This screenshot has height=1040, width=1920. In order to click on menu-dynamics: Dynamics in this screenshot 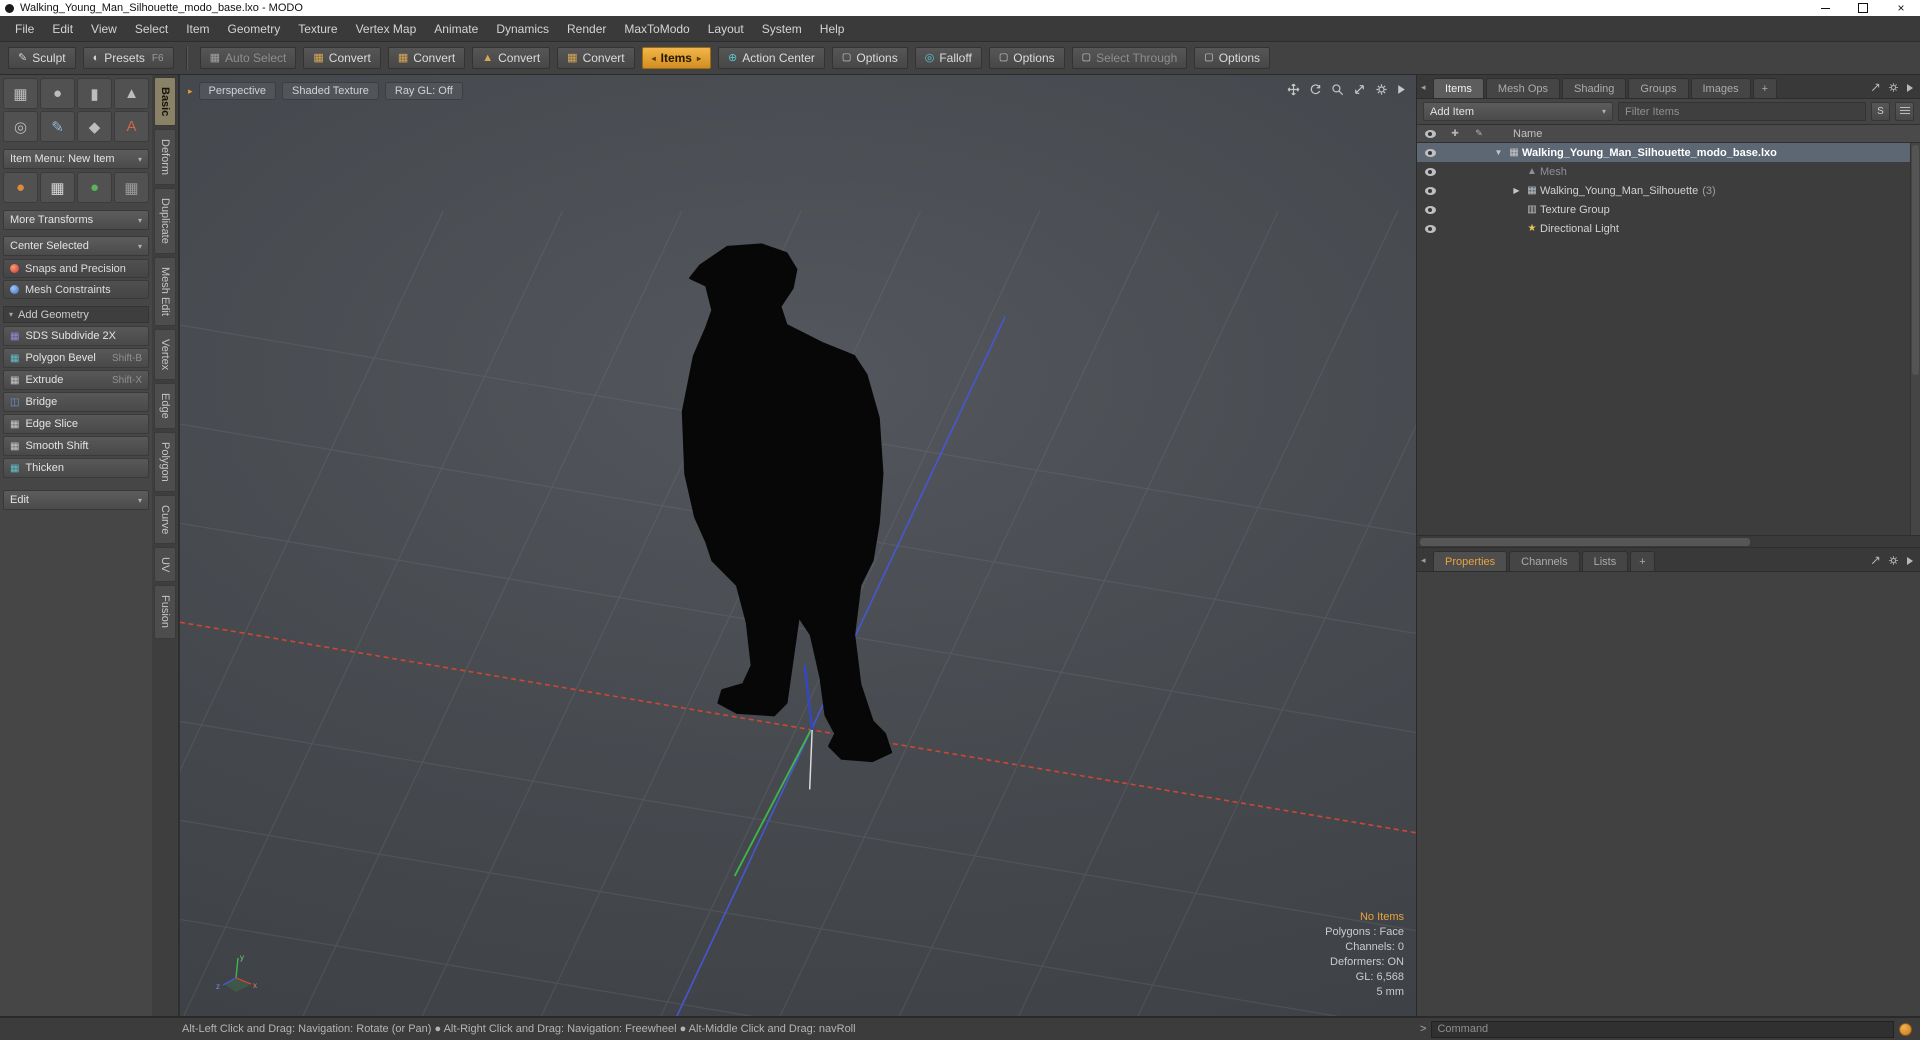, I will do `click(522, 28)`.